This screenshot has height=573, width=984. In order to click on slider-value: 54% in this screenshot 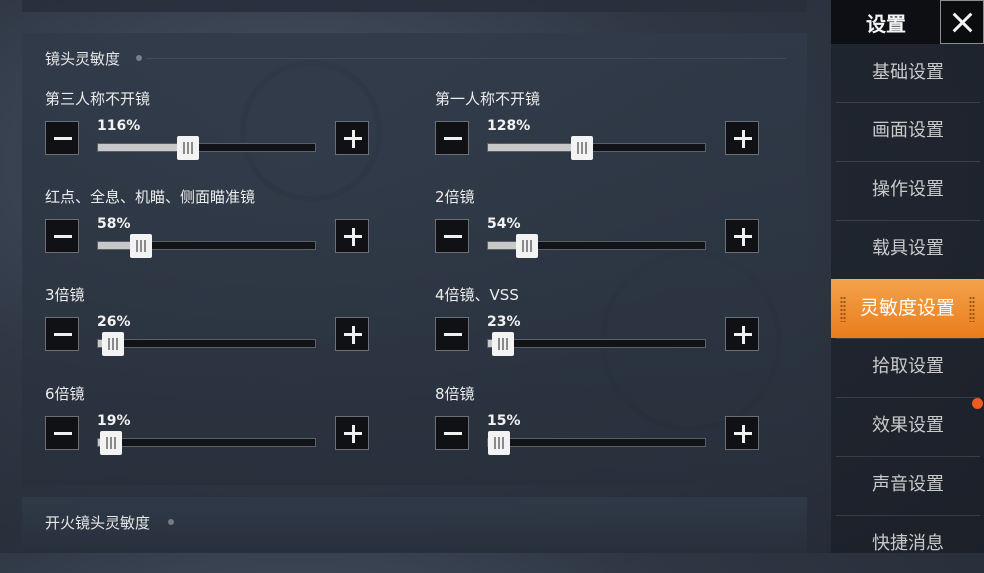, I will do `click(504, 224)`.